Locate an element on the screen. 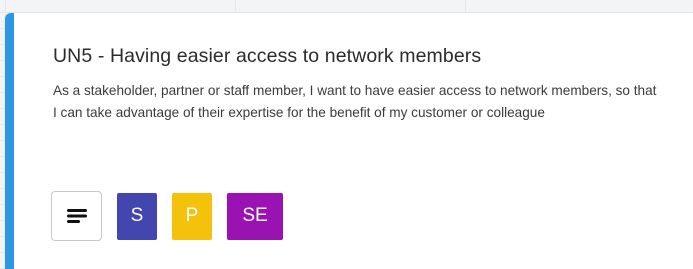  text-lines-icon is located at coordinates (76, 216).